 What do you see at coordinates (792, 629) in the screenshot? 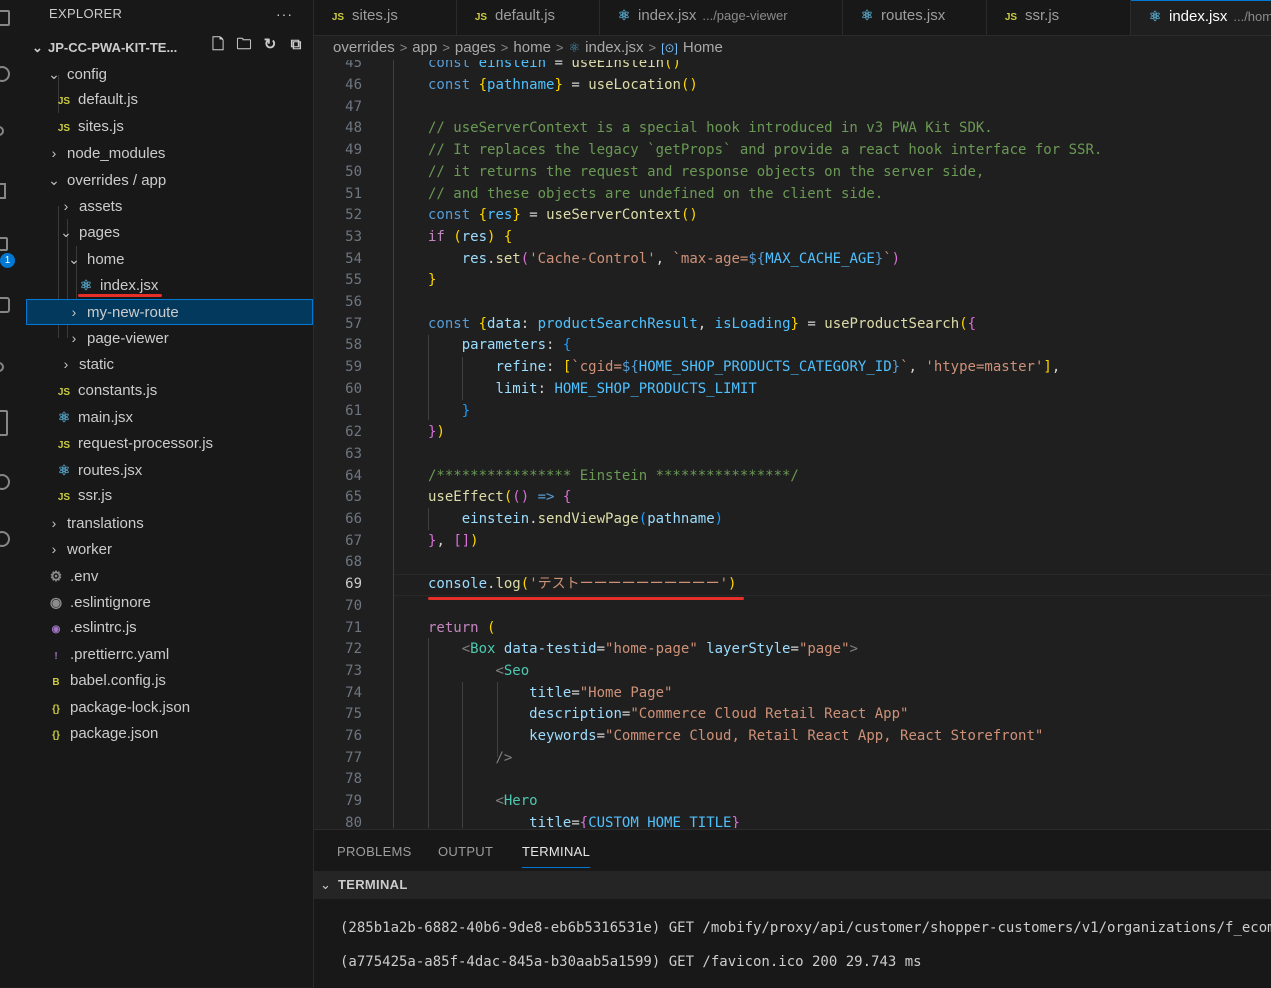
I see `code-line: 71 return (` at bounding box center [792, 629].